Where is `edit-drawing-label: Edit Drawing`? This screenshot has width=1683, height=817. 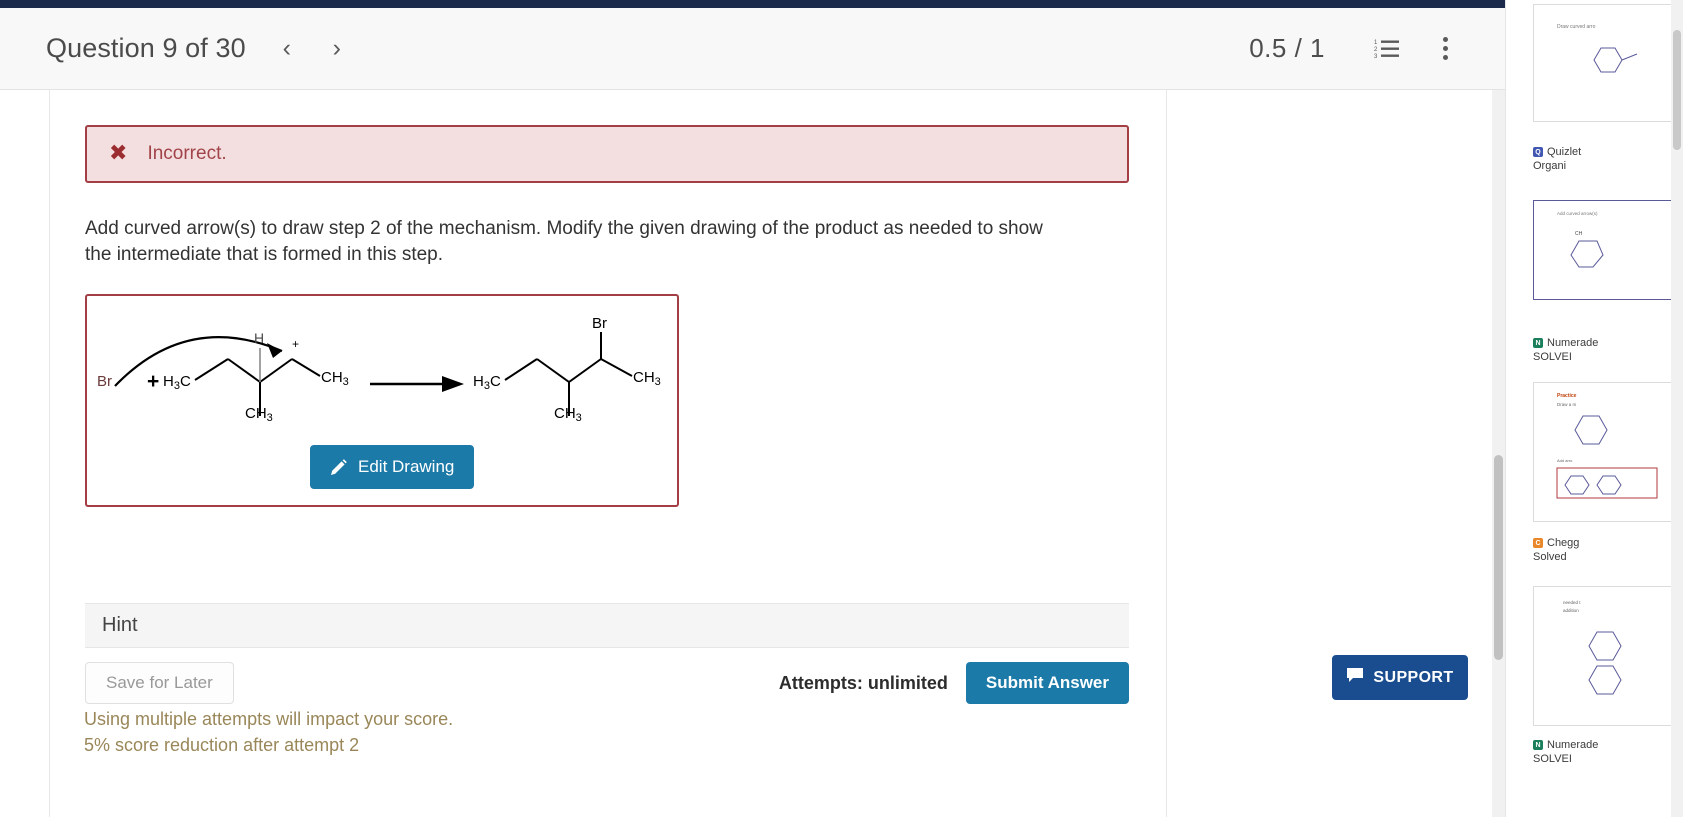
edit-drawing-label: Edit Drawing is located at coordinates (406, 466).